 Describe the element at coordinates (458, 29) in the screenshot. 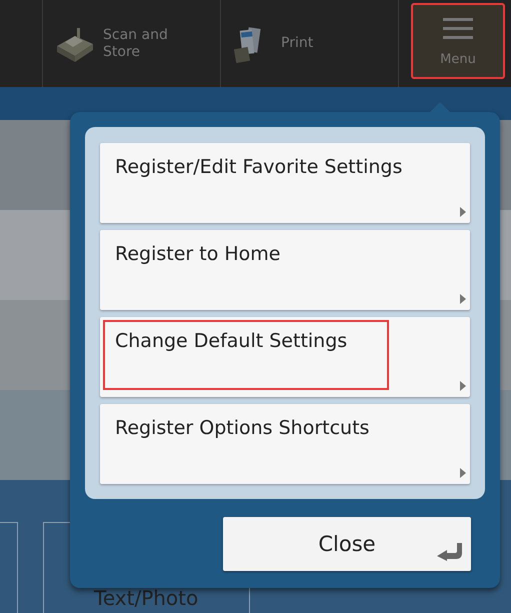

I see `menu-icon` at that location.